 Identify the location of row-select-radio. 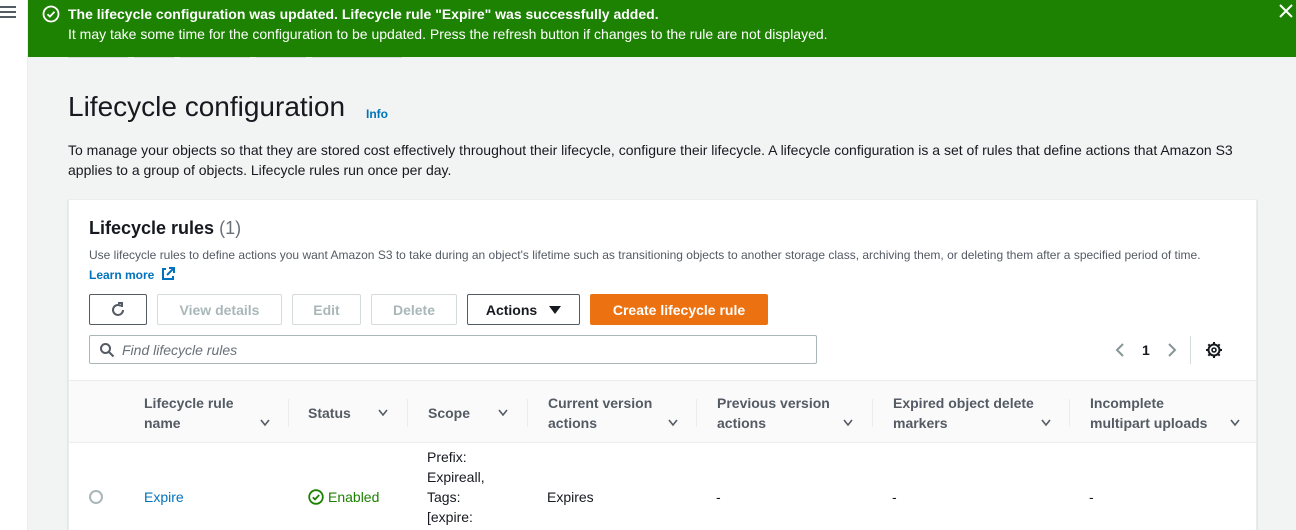
(96, 497).